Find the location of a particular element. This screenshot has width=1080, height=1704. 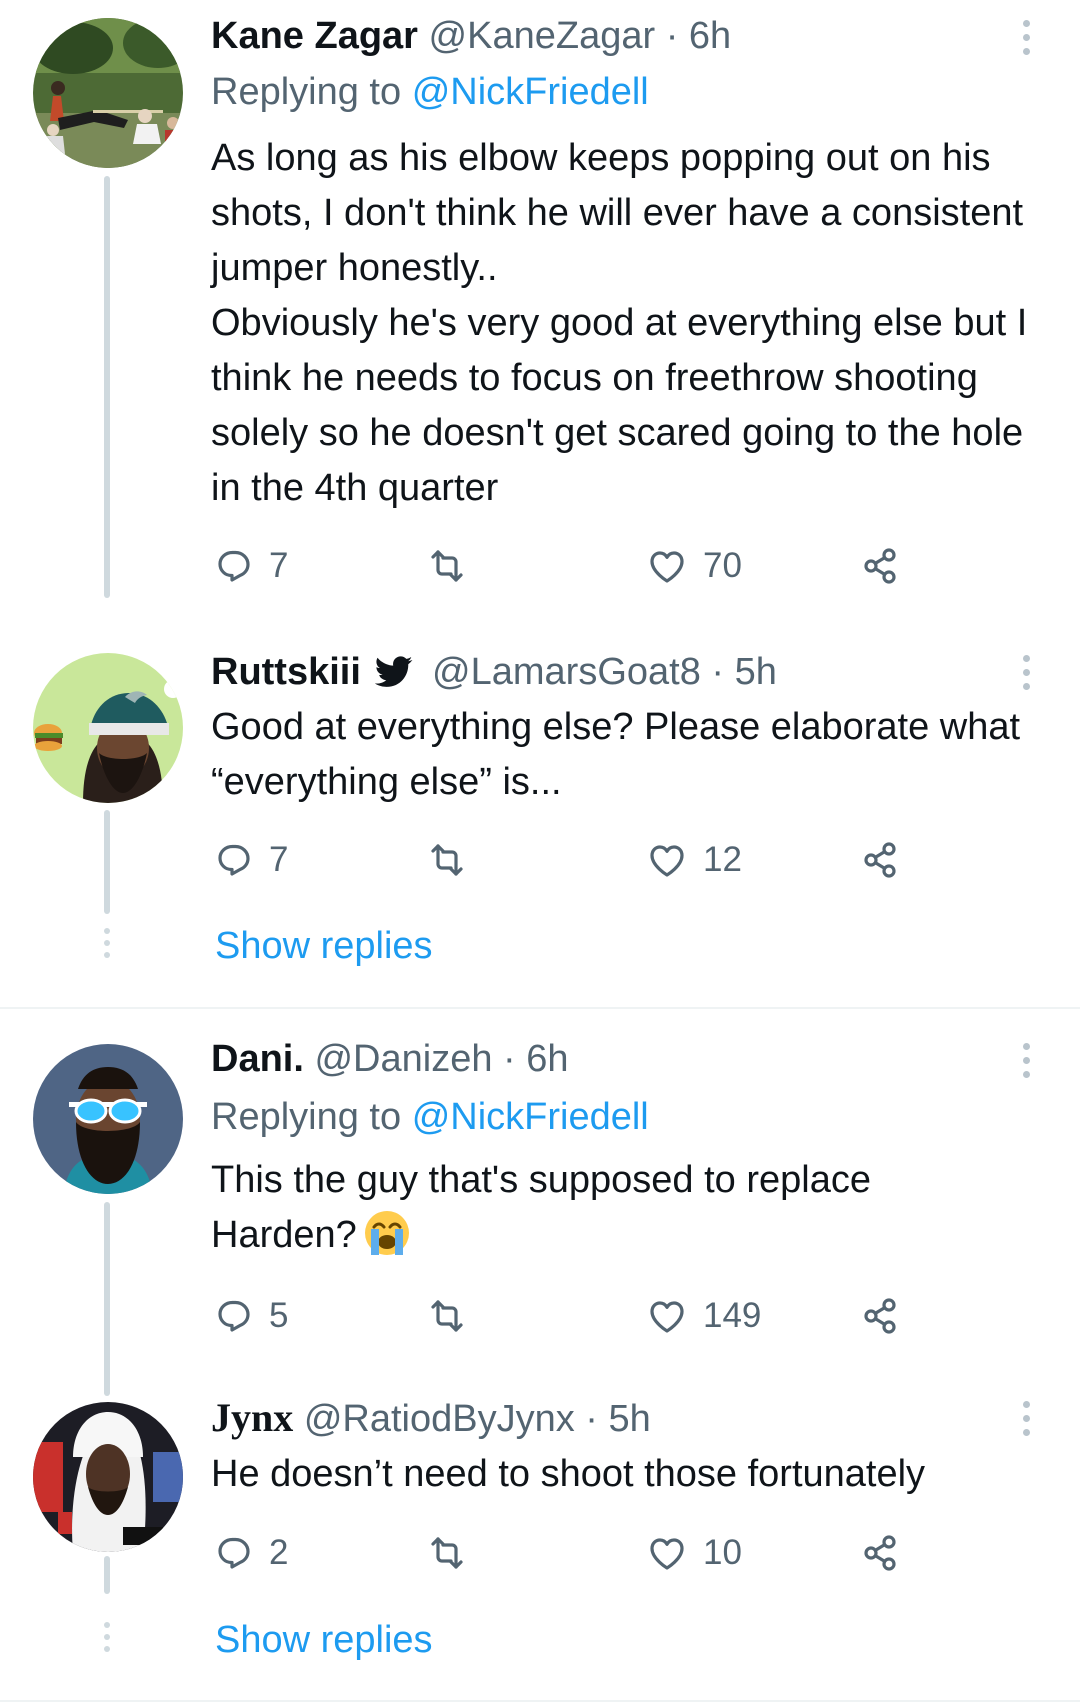

like-count: 10 is located at coordinates (722, 1552).